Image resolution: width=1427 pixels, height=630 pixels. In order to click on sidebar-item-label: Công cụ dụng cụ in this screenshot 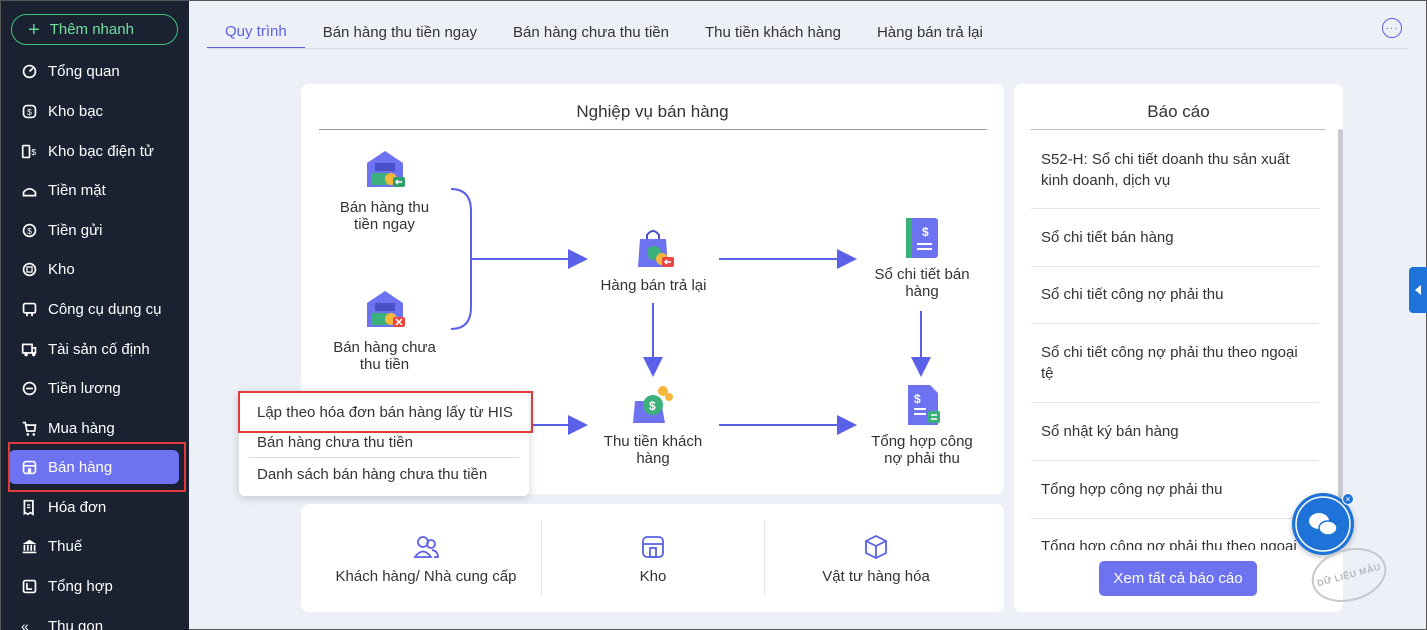, I will do `click(105, 309)`.